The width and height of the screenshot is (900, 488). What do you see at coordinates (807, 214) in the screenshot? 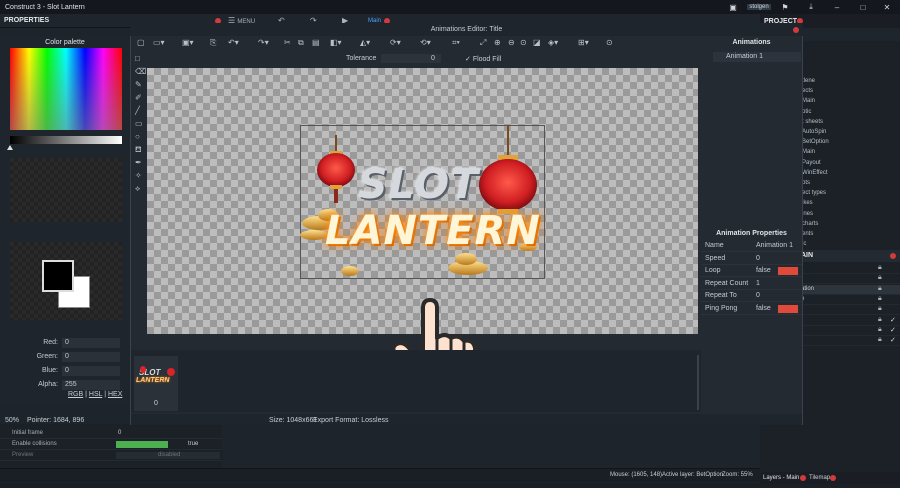
I see `project-tree-item: ines` at bounding box center [807, 214].